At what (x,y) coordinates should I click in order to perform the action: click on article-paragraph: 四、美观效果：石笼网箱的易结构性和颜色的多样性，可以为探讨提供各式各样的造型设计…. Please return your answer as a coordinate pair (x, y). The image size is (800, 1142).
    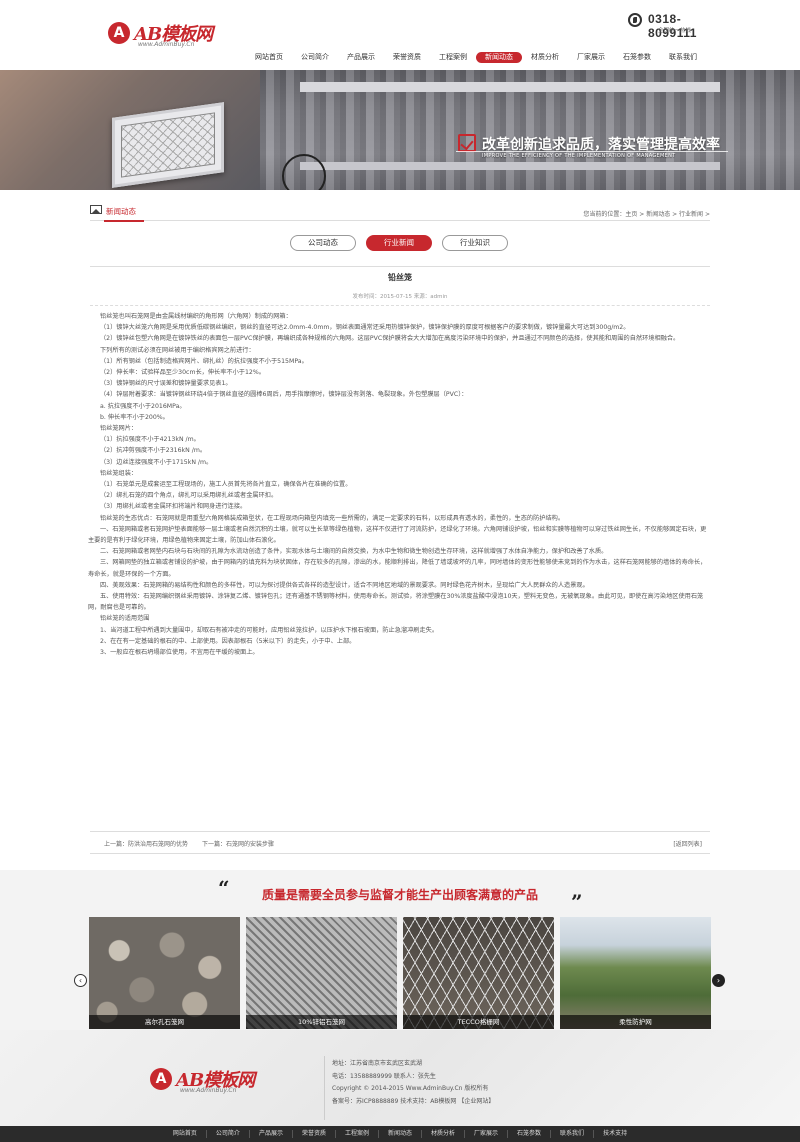
    Looking at the image, I should click on (344, 585).